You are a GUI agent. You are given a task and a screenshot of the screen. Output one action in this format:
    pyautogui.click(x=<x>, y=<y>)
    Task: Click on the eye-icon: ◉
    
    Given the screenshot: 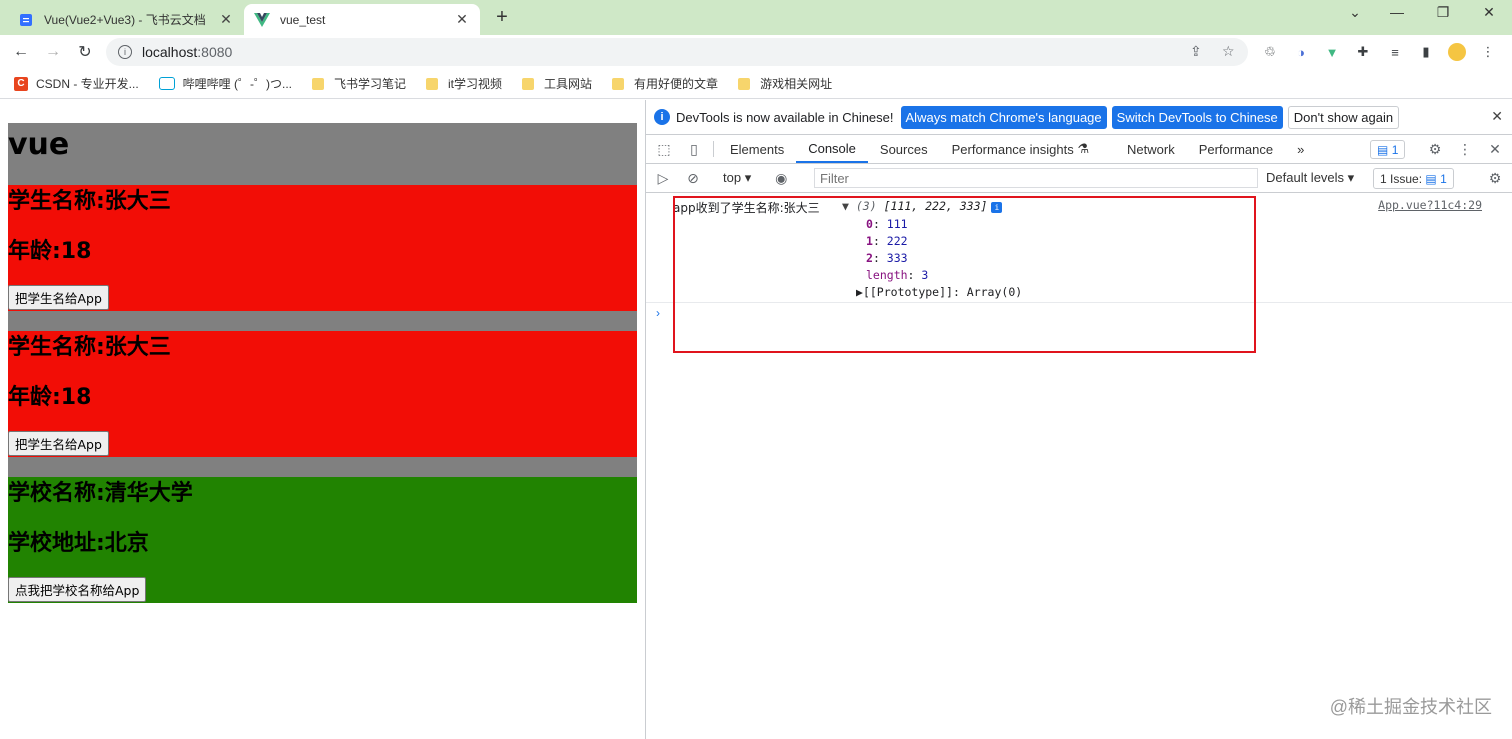 What is the action you would take?
    pyautogui.click(x=781, y=178)
    